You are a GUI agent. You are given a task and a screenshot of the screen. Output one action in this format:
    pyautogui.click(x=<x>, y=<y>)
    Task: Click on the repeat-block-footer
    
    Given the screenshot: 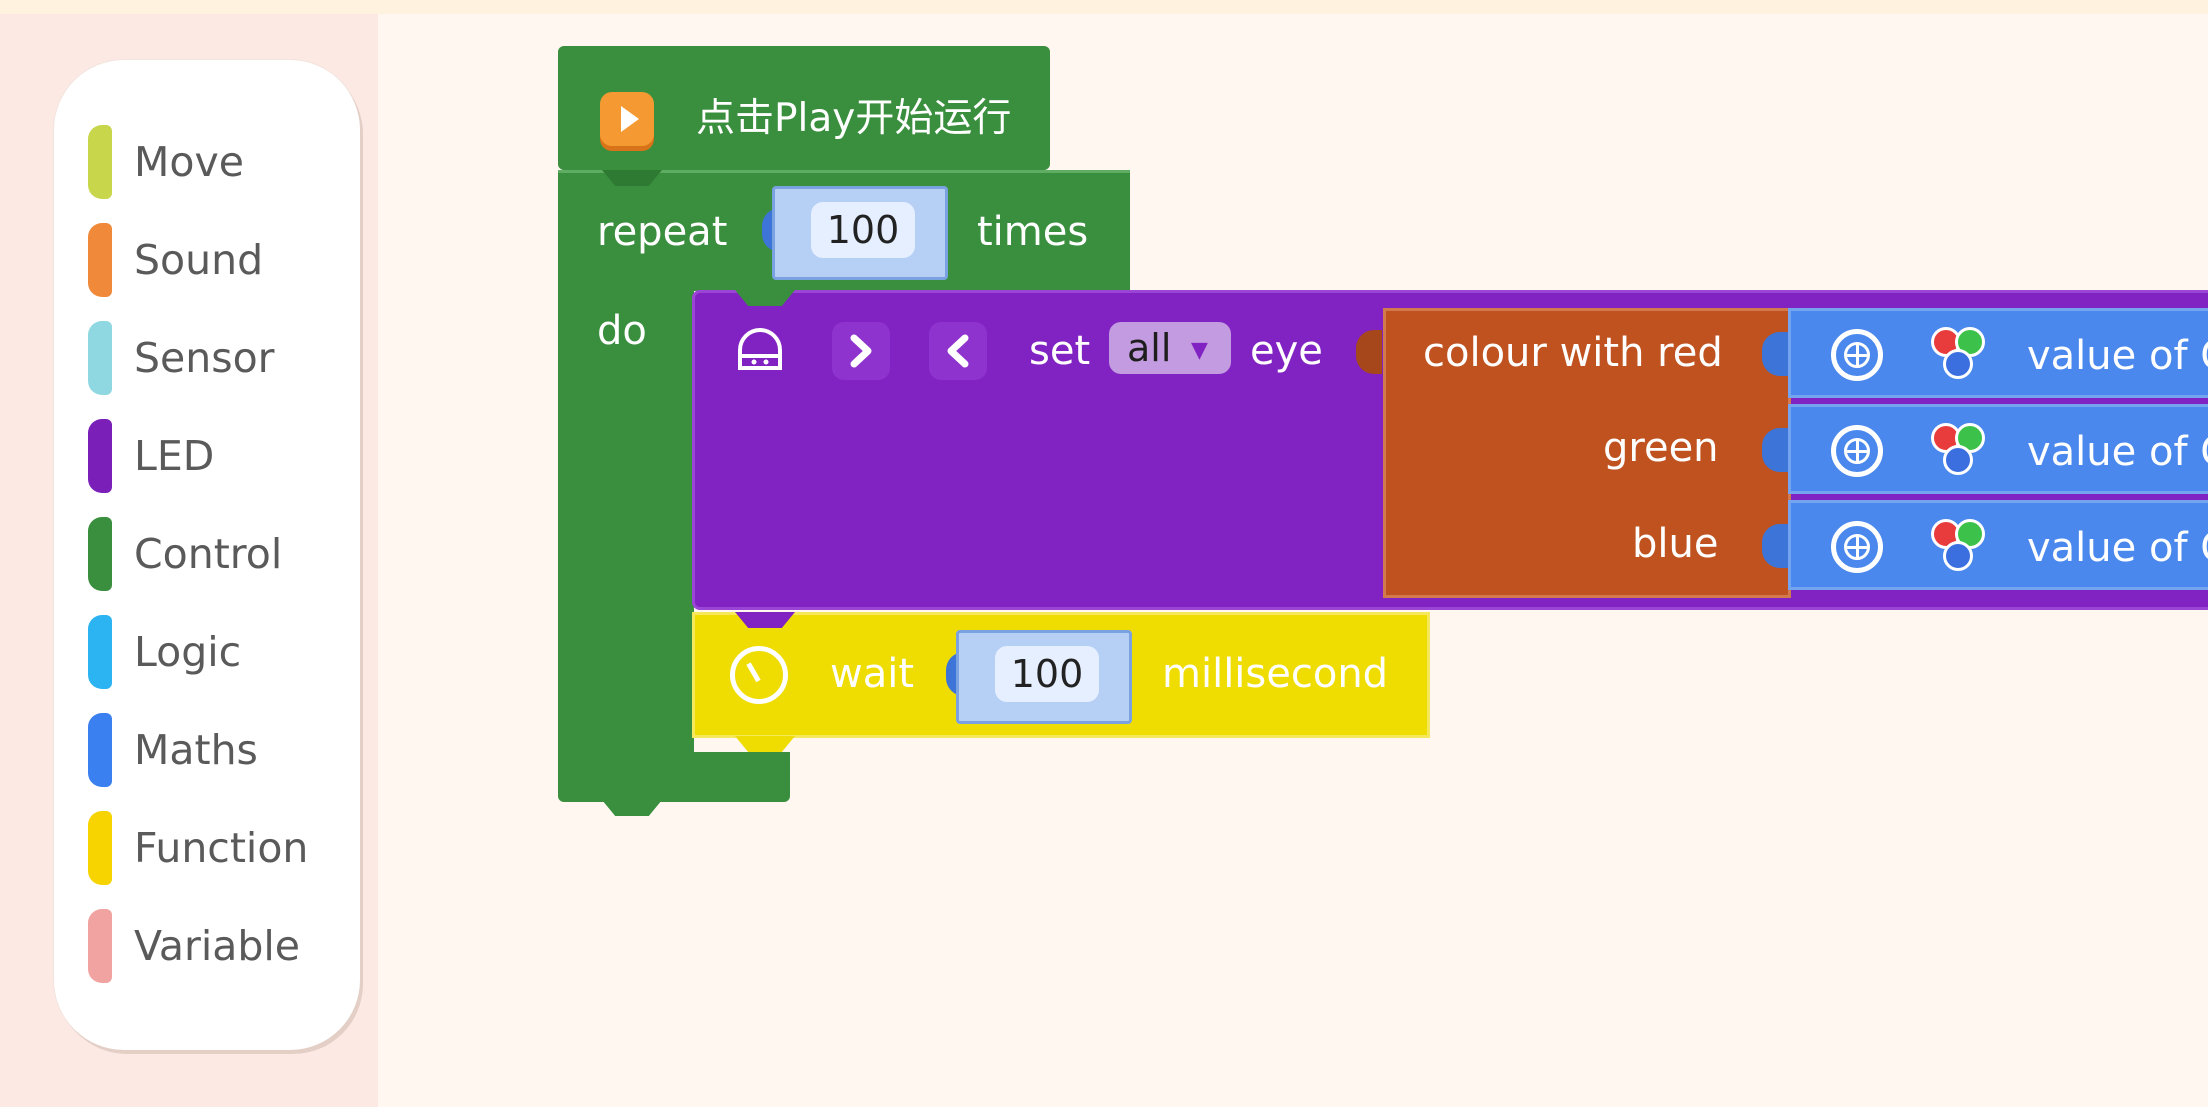 What is the action you would take?
    pyautogui.click(x=674, y=777)
    